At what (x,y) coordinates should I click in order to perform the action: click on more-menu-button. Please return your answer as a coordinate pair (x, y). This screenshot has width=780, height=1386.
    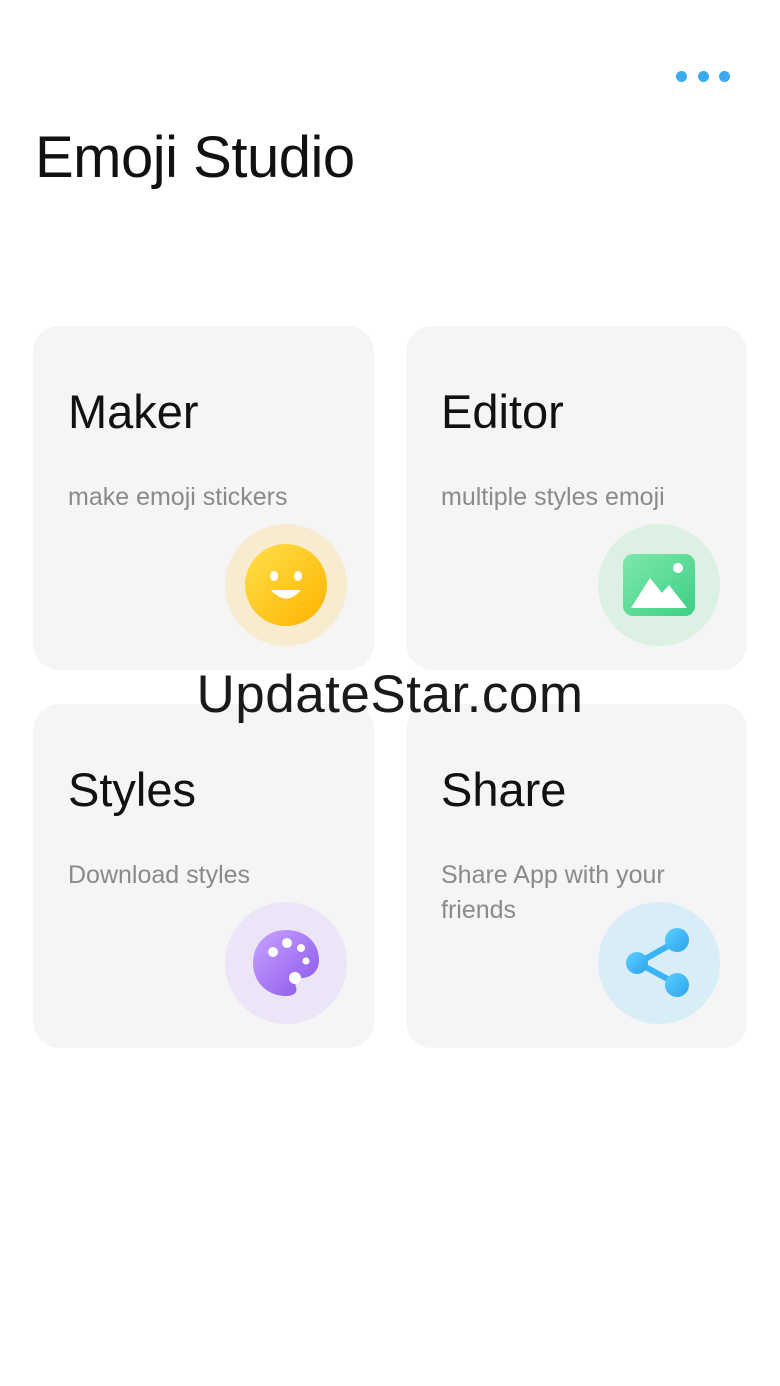
    Looking at the image, I should click on (703, 76).